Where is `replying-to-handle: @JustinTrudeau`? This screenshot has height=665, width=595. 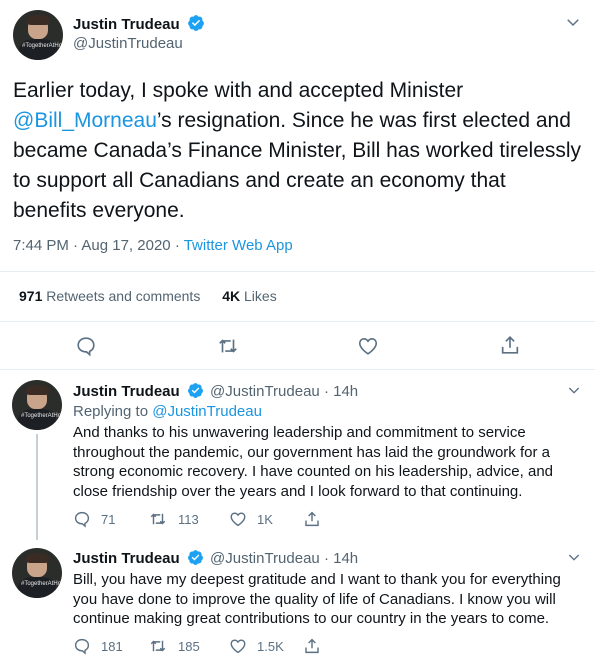
replying-to-handle: @JustinTrudeau is located at coordinates (207, 411).